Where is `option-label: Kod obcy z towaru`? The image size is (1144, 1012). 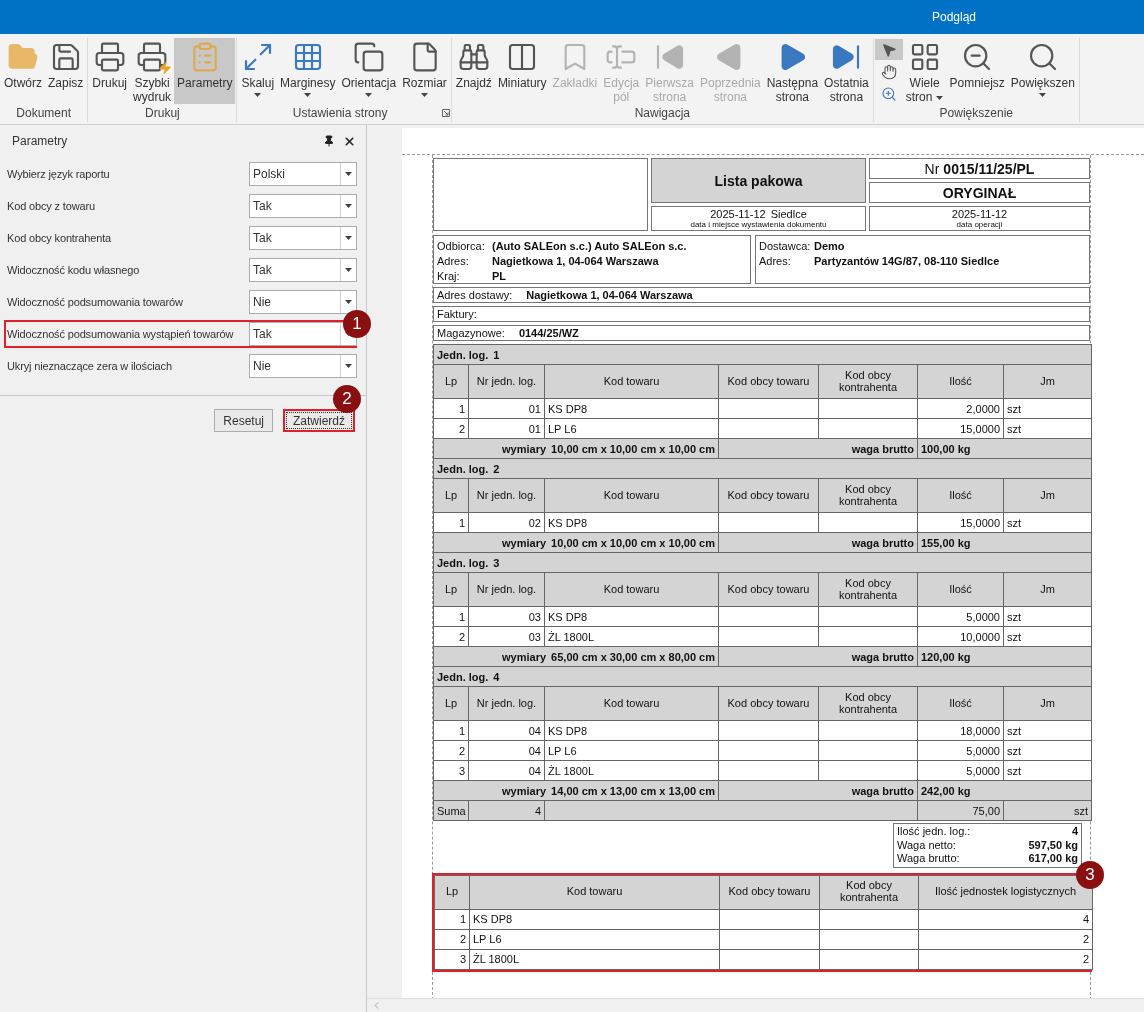 option-label: Kod obcy z towaru is located at coordinates (50, 206).